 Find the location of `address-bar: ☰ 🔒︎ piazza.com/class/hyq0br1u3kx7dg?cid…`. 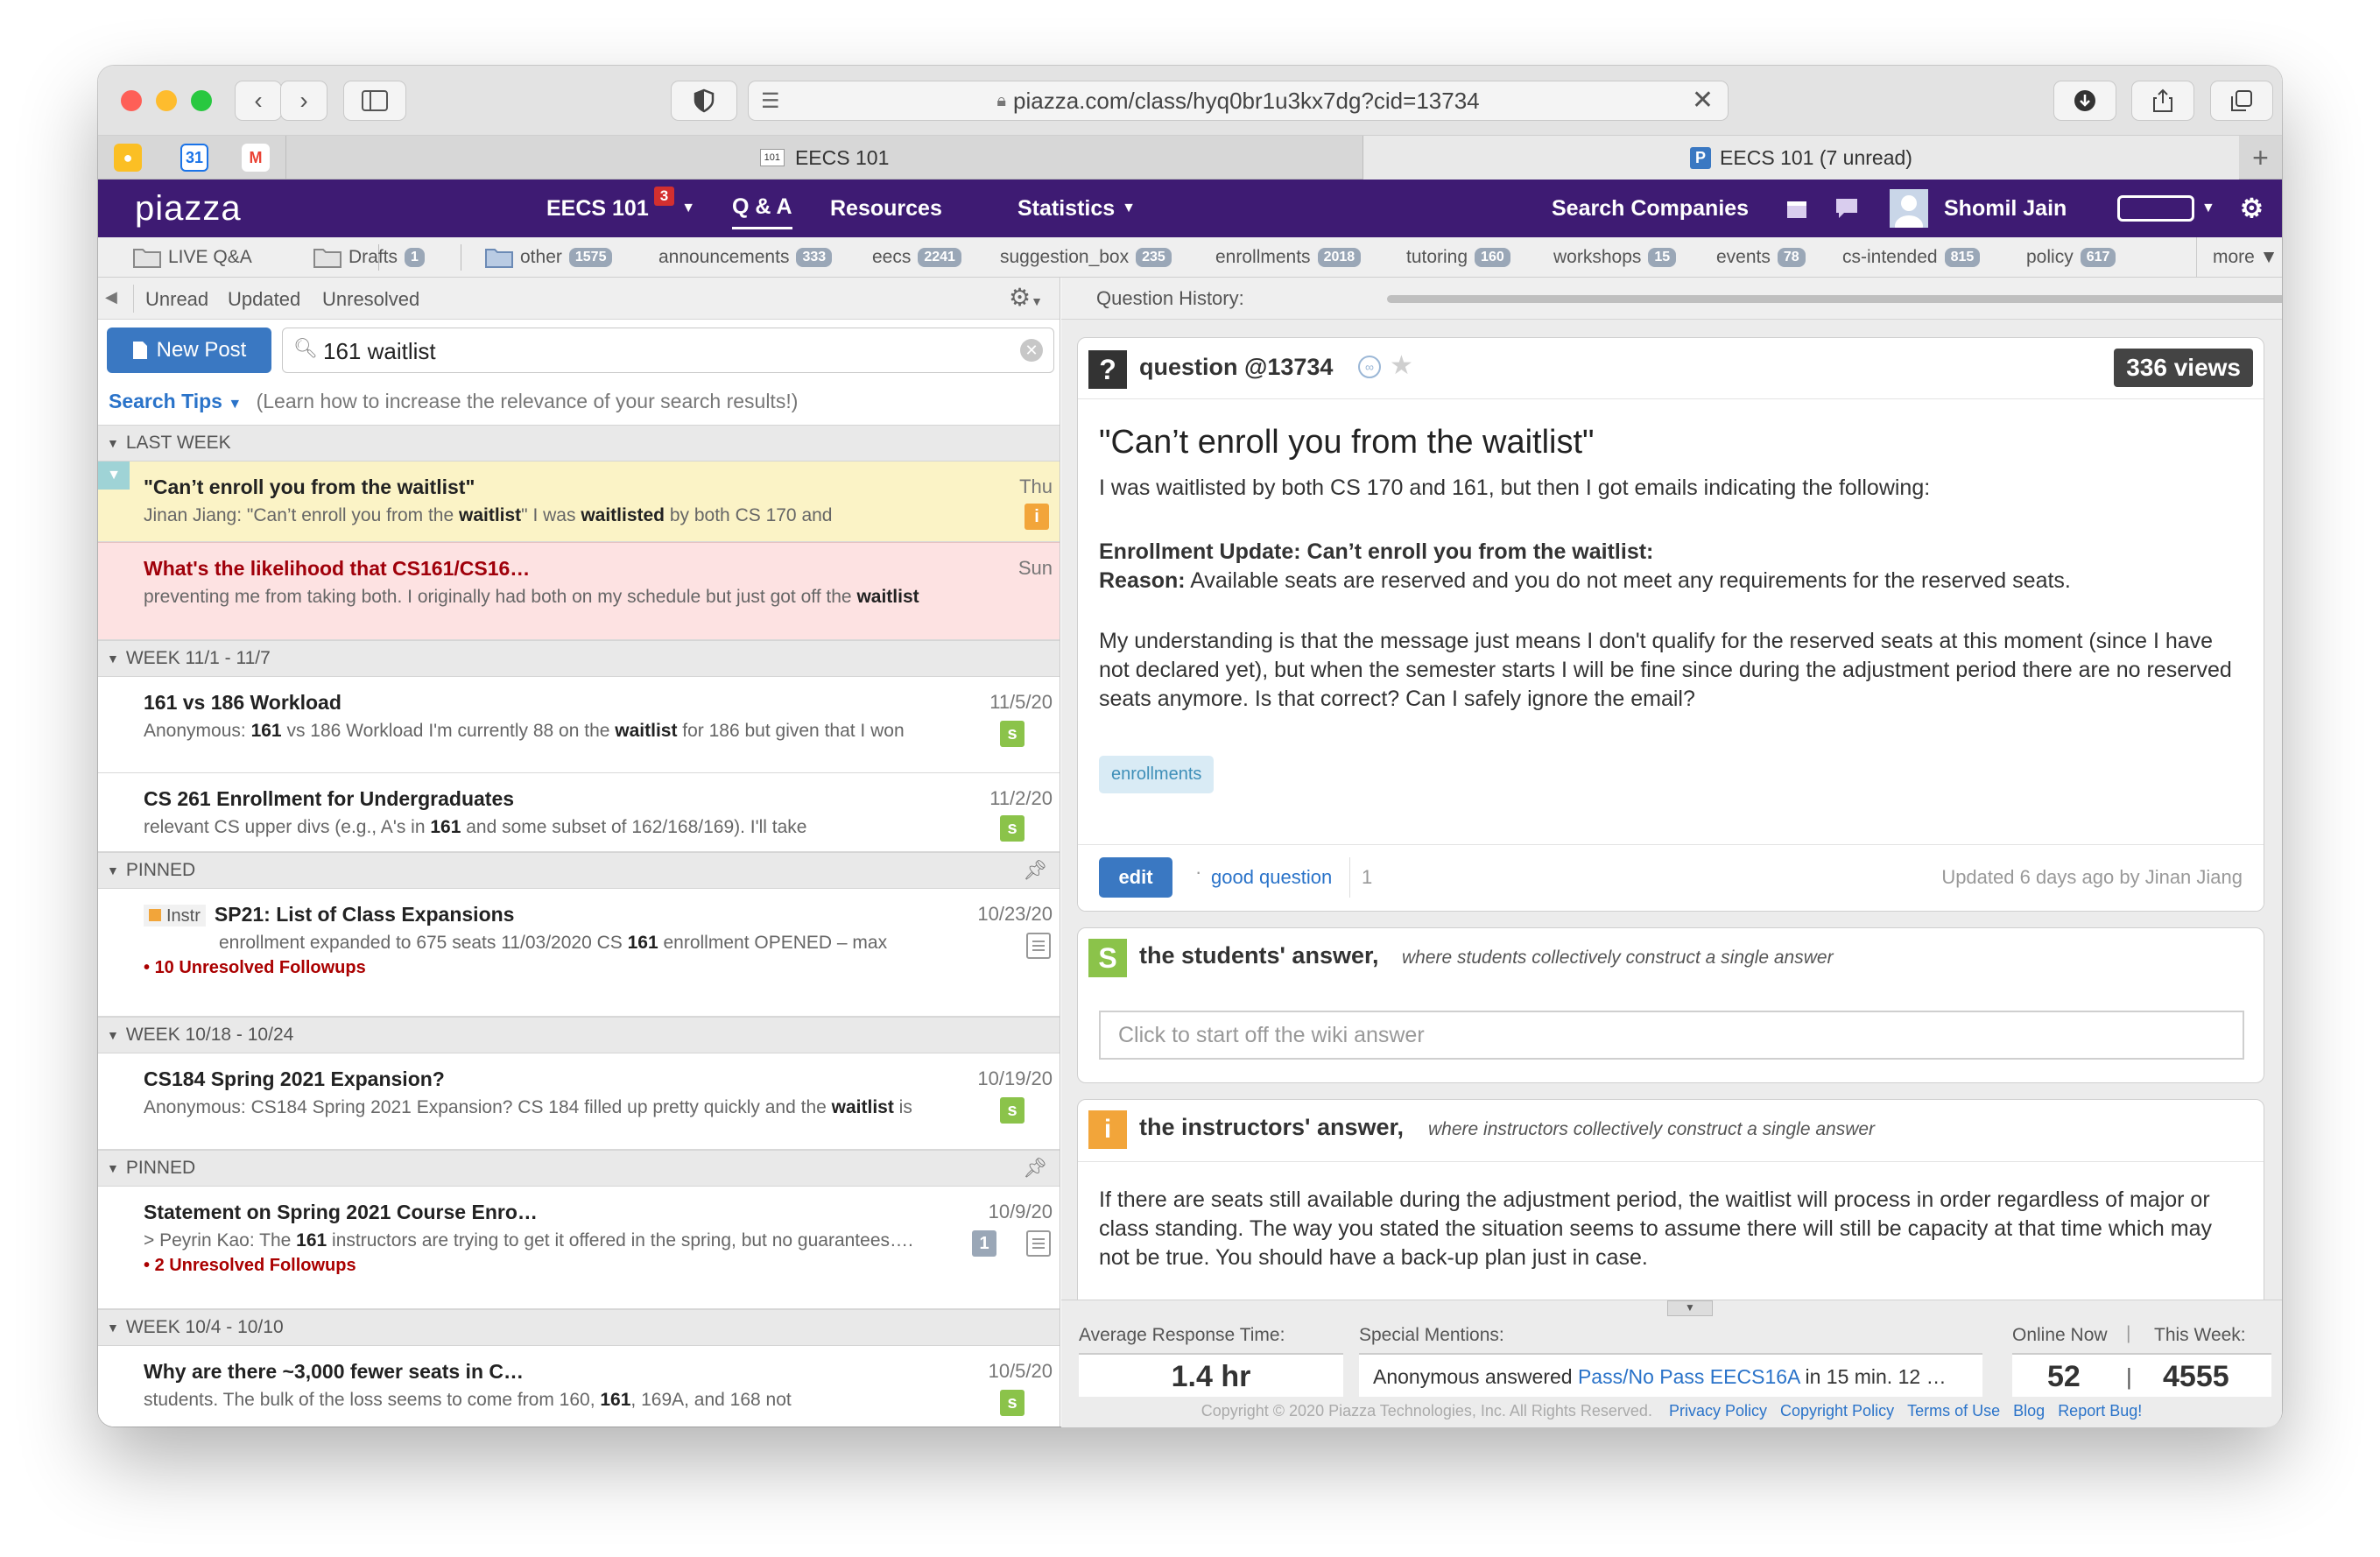

address-bar: ☰ 🔒︎ piazza.com/class/hyq0br1u3kx7dg?cid… is located at coordinates (1238, 101).